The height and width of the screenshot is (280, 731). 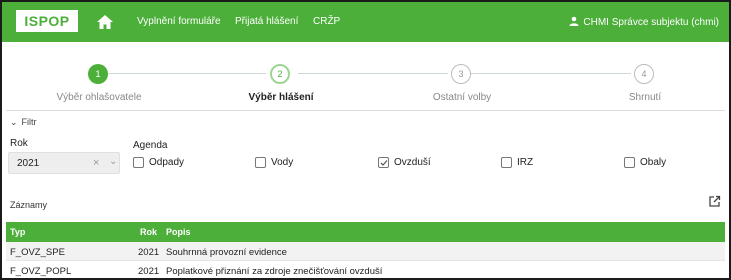 What do you see at coordinates (167, 162) in the screenshot?
I see `agenda-label-odpady: Odpady` at bounding box center [167, 162].